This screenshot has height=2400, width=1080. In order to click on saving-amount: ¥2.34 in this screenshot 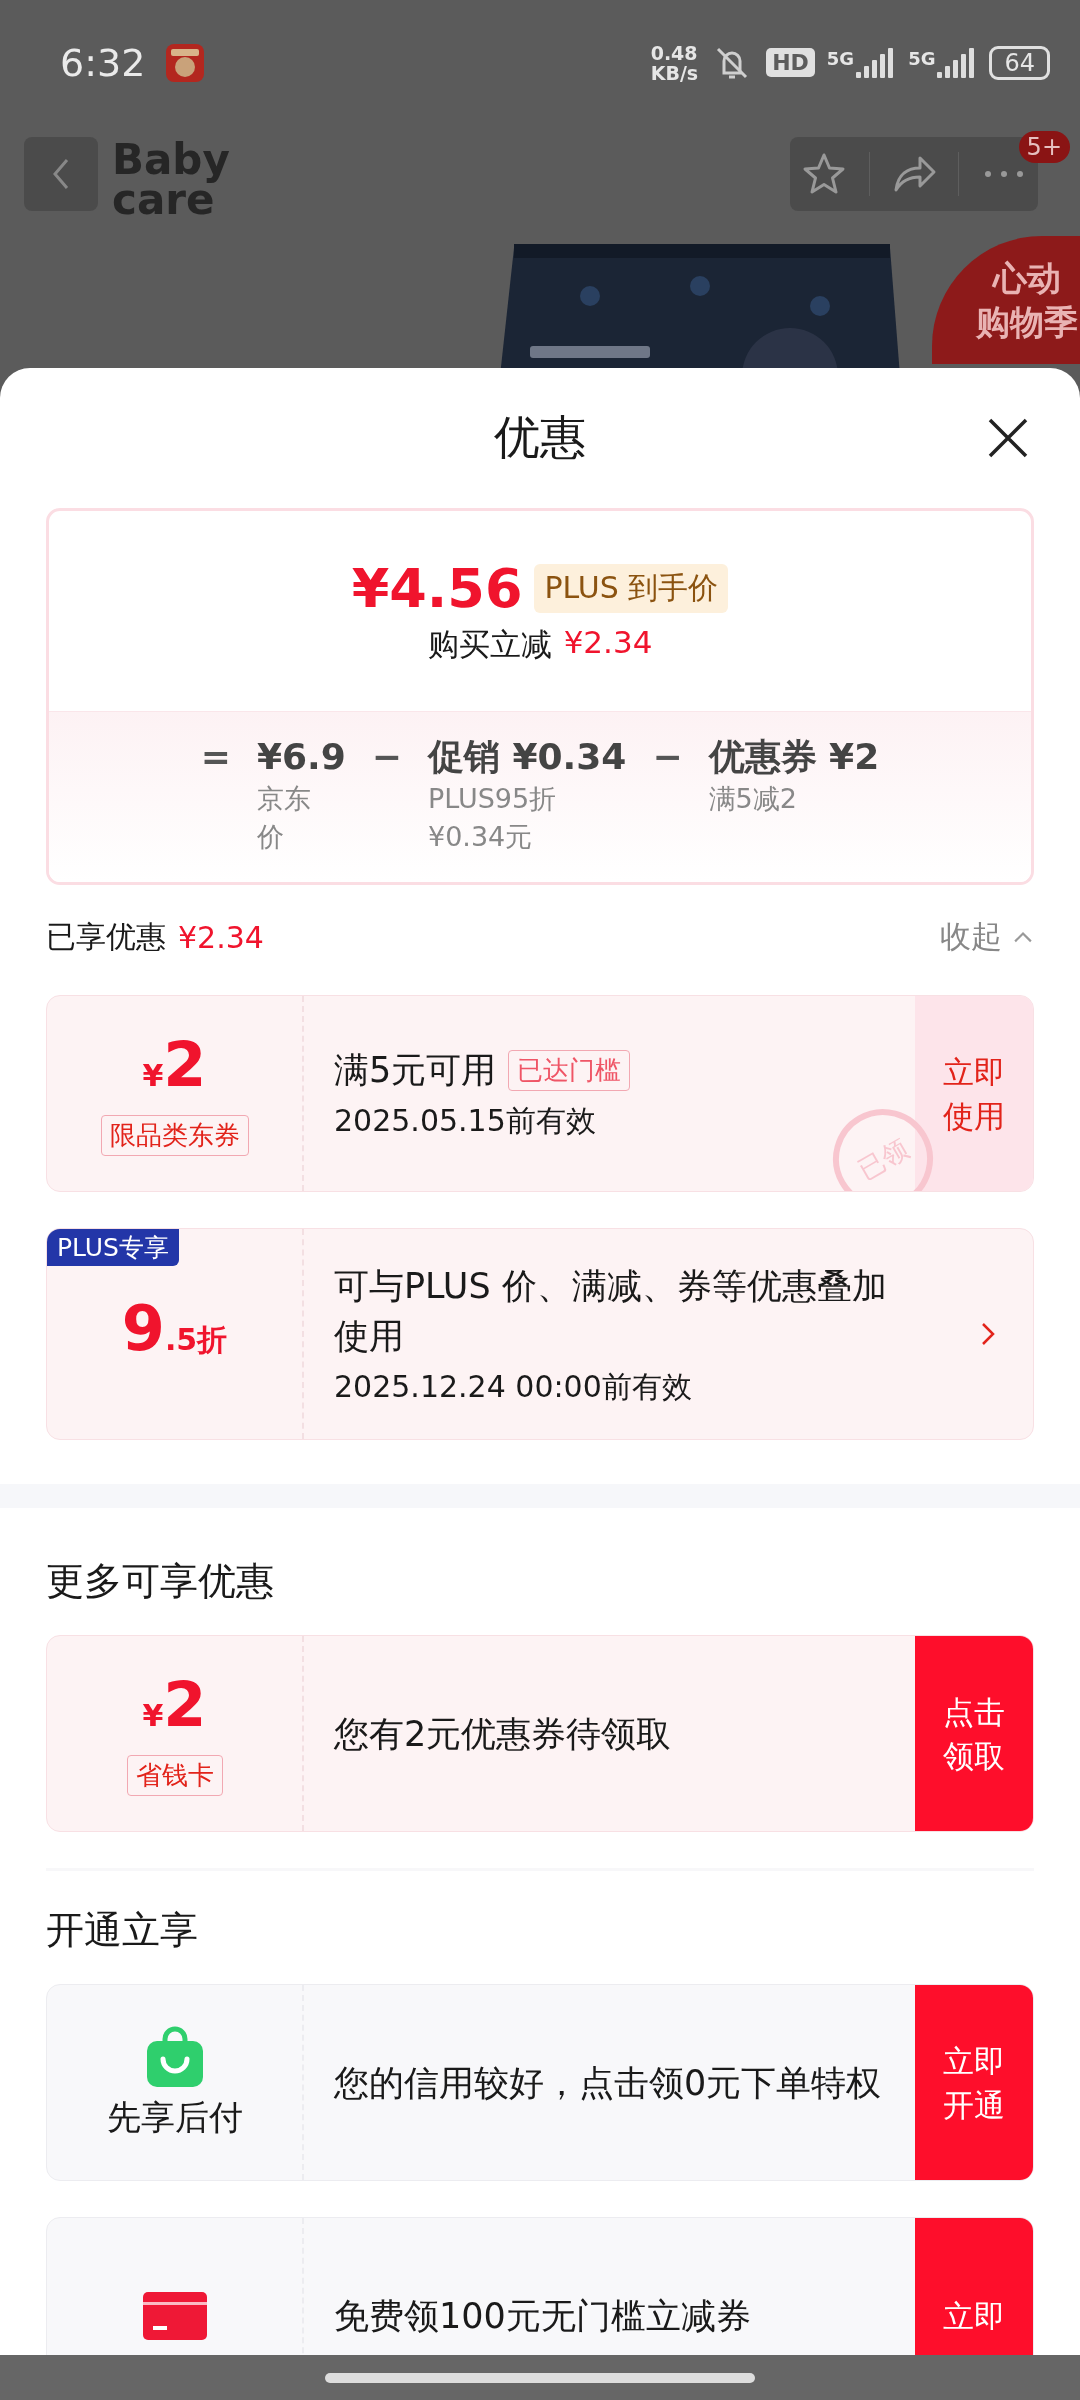, I will do `click(608, 642)`.